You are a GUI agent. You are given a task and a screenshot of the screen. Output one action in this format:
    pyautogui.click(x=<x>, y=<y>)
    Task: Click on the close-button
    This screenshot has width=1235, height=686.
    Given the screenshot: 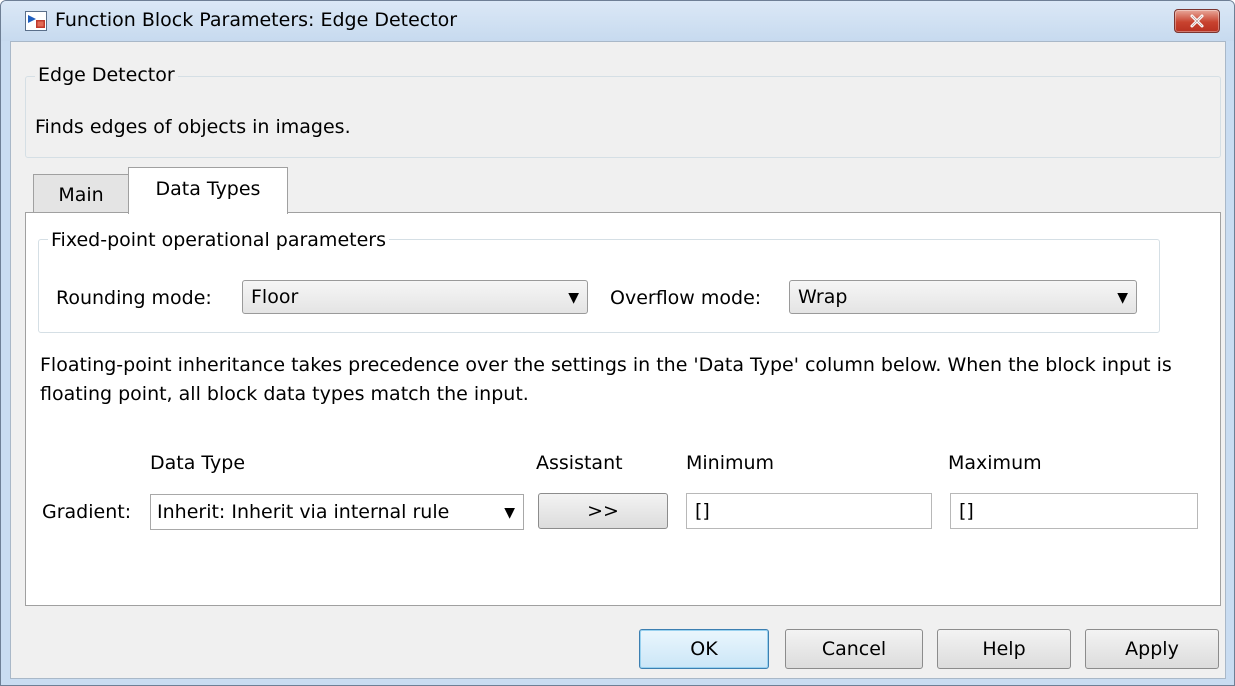 What is the action you would take?
    pyautogui.click(x=1197, y=21)
    